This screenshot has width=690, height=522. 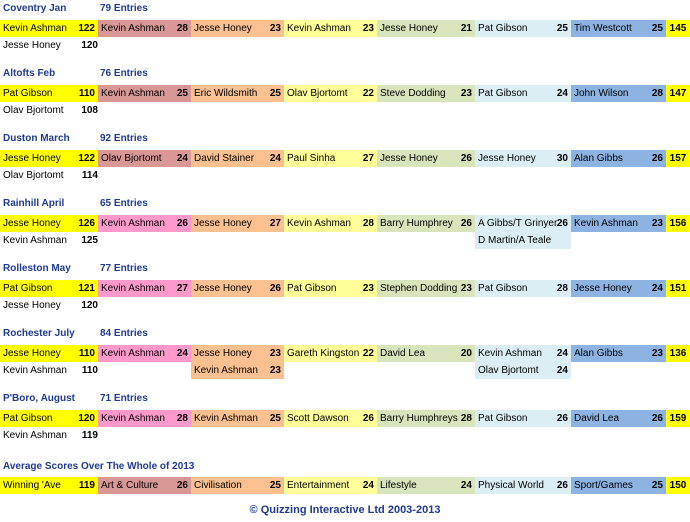 What do you see at coordinates (317, 93) in the screenshot?
I see `round-name: Olav Bjortomt` at bounding box center [317, 93].